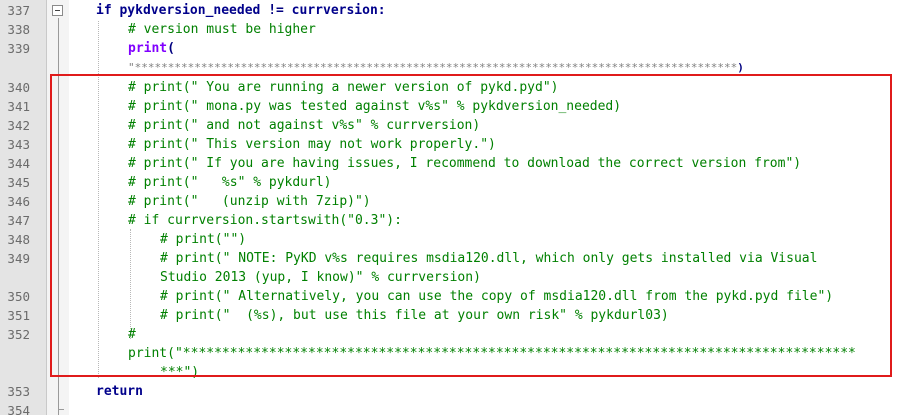  What do you see at coordinates (18, 29) in the screenshot?
I see `line-number: 338` at bounding box center [18, 29].